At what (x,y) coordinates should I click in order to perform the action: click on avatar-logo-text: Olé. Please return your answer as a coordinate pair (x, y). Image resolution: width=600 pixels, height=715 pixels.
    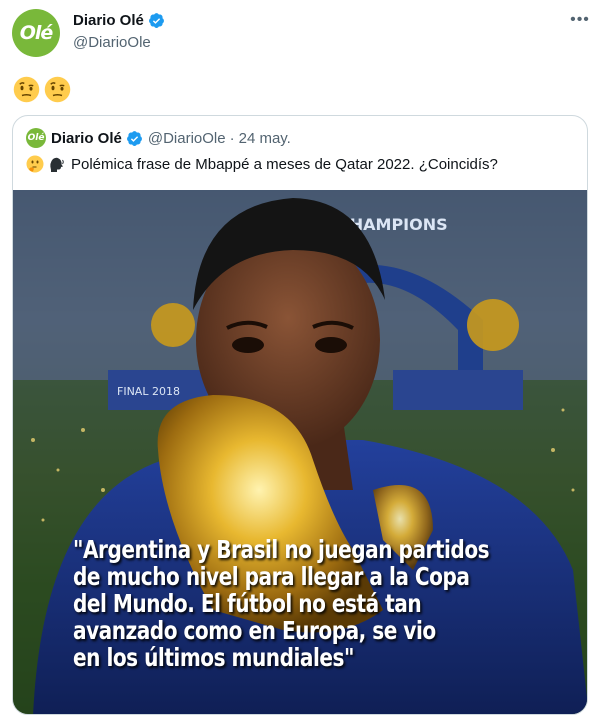
    Looking at the image, I should click on (36, 33).